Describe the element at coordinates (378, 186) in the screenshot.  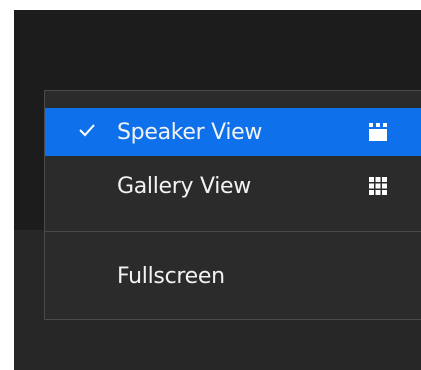
I see `gallery-view-icon` at that location.